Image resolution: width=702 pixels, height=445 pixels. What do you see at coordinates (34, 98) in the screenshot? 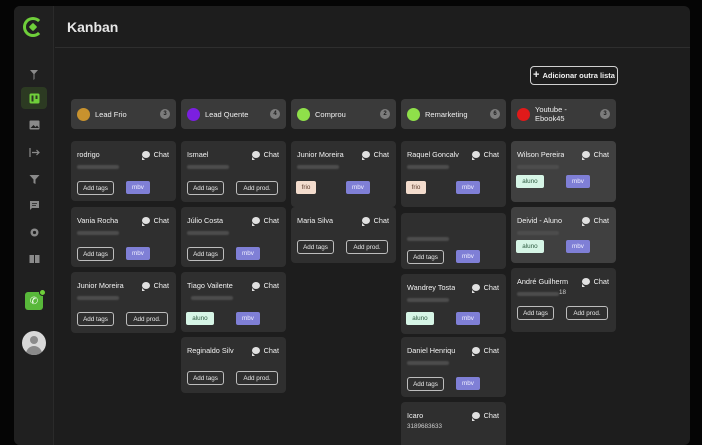
I see `kanban-icon` at bounding box center [34, 98].